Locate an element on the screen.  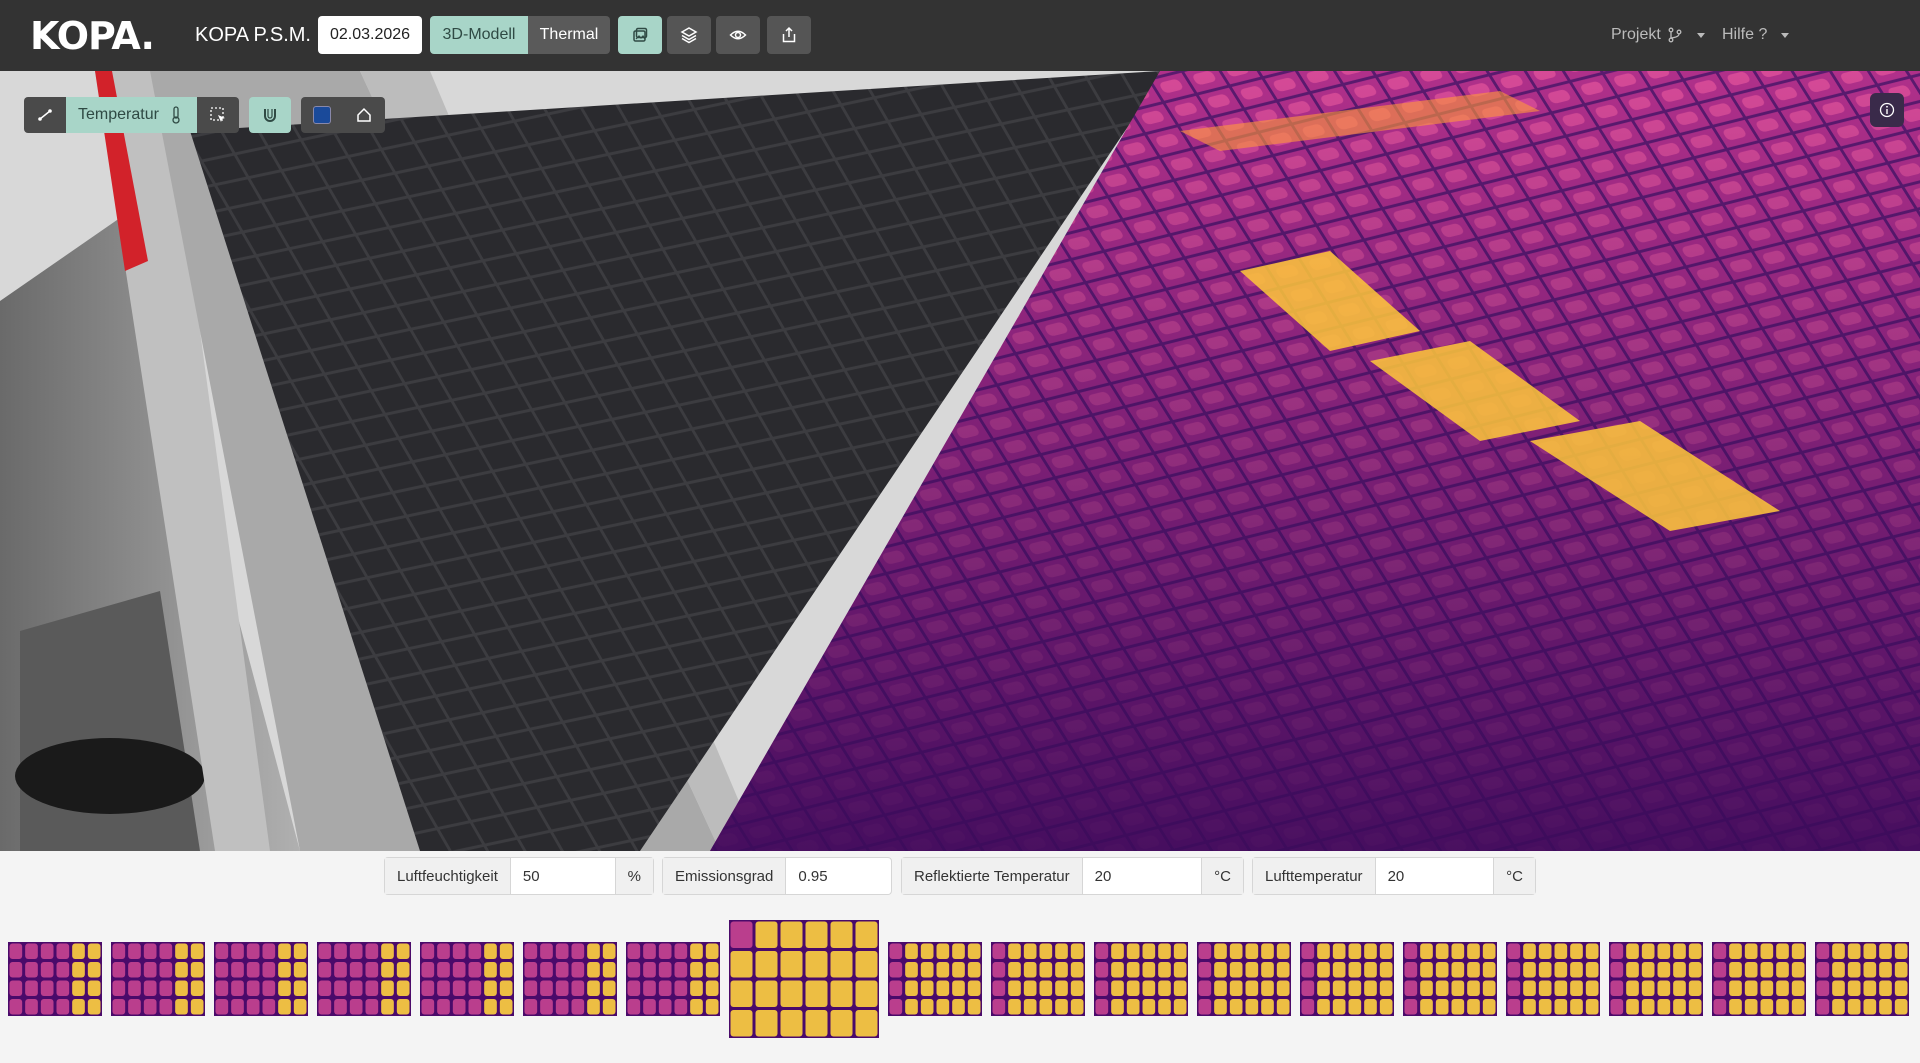
home-icon is located at coordinates (364, 114).